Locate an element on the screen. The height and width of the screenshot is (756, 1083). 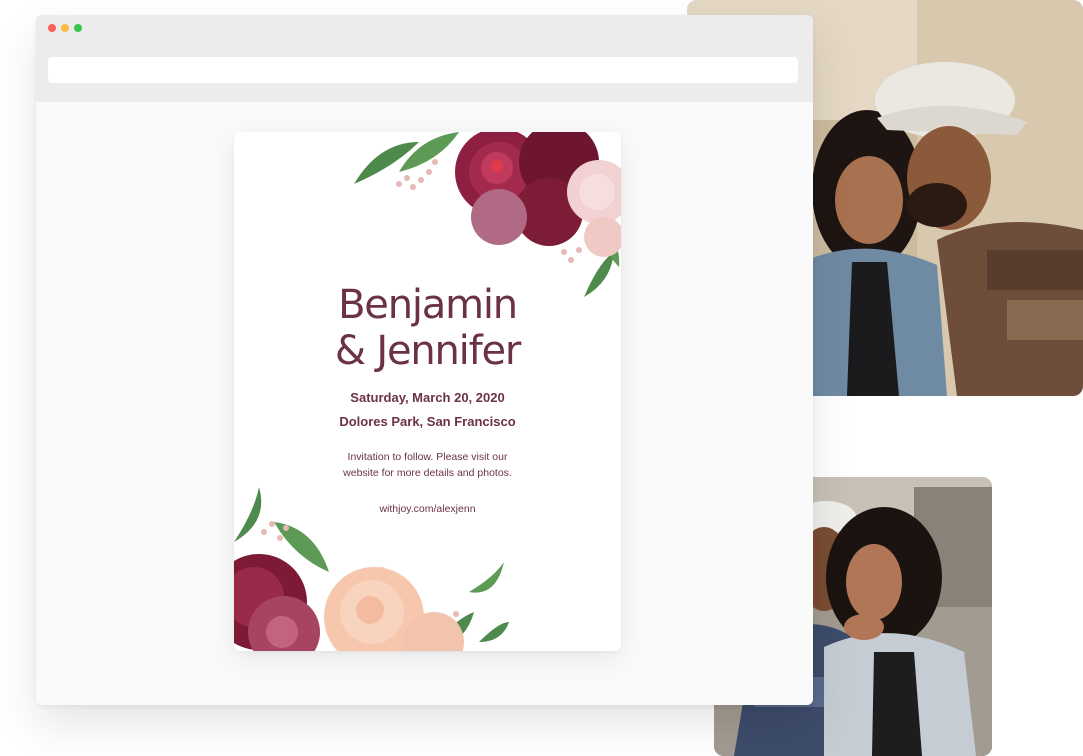
invitation-note-line-2: website for more details and photos. is located at coordinates (427, 473).